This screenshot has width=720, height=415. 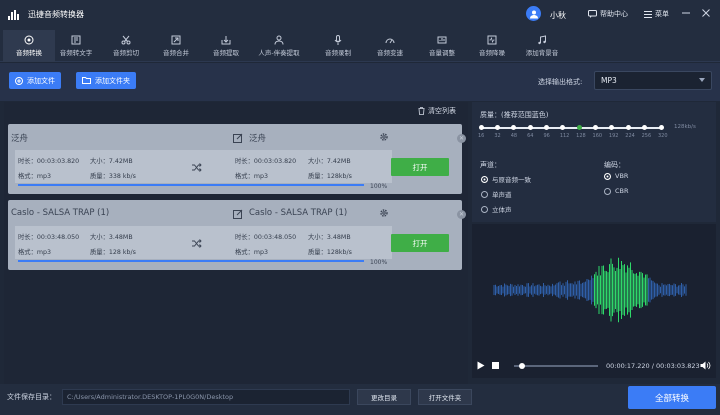 I want to click on quality-slider, so click(x=571, y=128).